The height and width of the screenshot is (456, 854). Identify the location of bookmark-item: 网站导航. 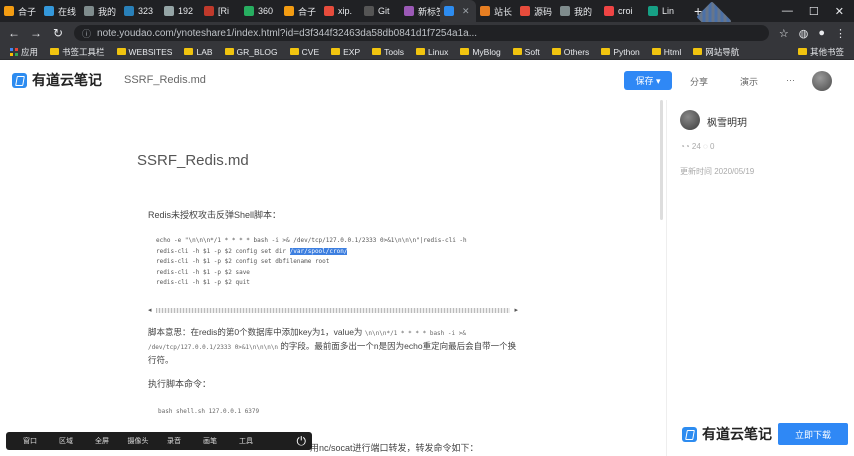
(716, 52).